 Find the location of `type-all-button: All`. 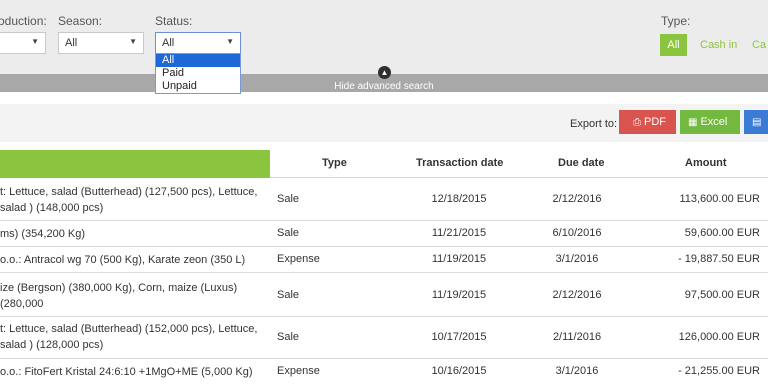

type-all-button: All is located at coordinates (673, 45).